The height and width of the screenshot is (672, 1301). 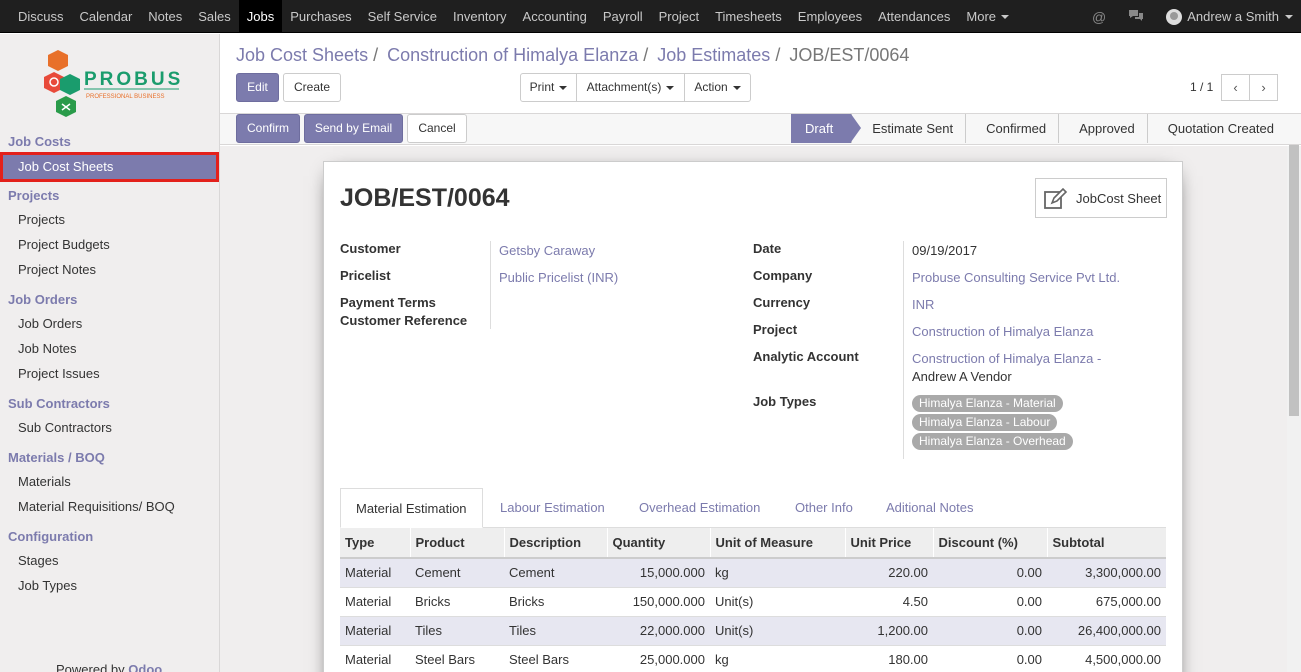 What do you see at coordinates (630, 87) in the screenshot?
I see `attachments-dropdown: Attachment(s)` at bounding box center [630, 87].